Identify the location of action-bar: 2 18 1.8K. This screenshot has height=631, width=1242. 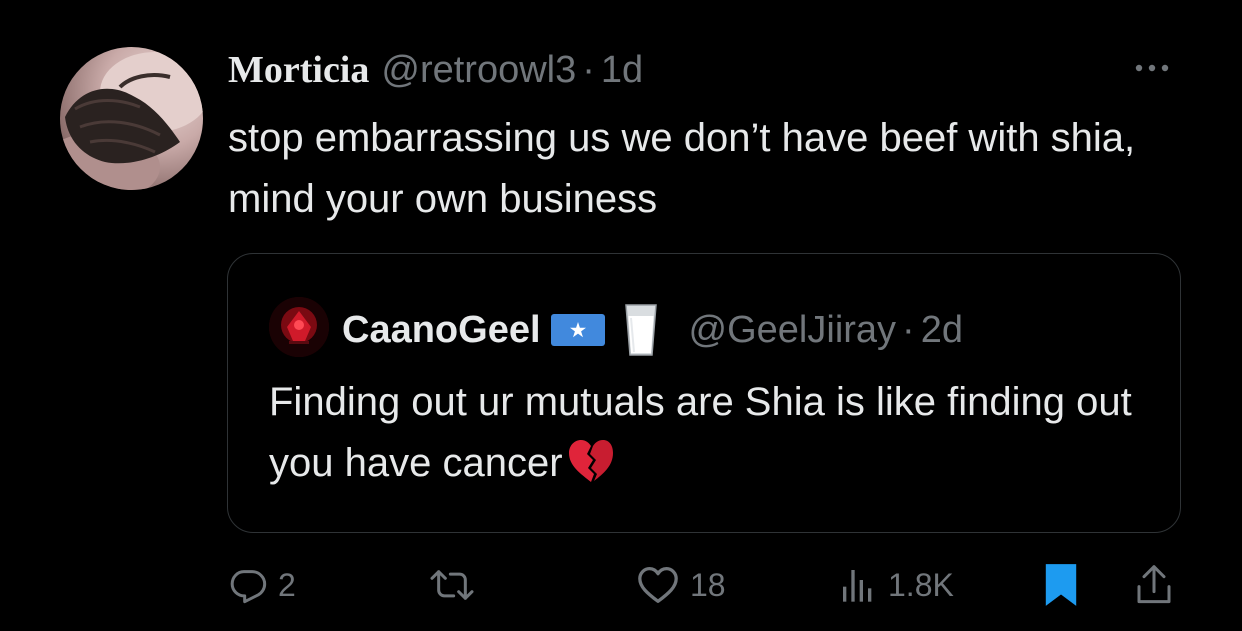
(621, 585).